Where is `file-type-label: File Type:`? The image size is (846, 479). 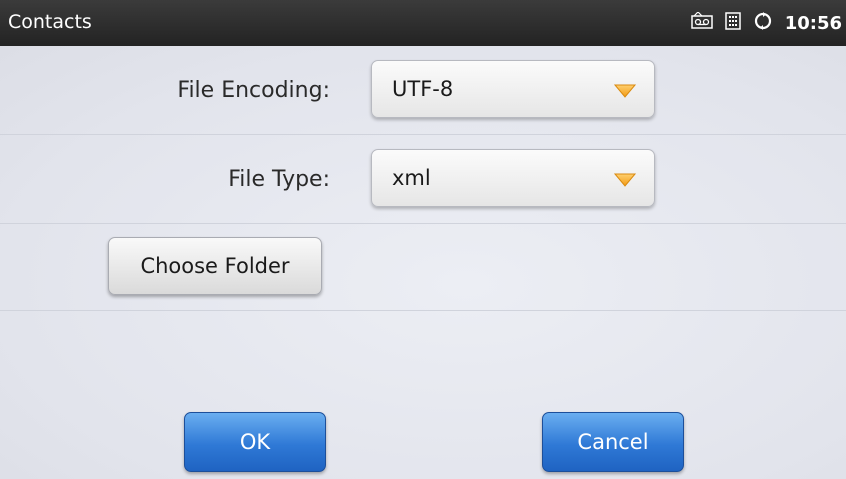
file-type-label: File Type: is located at coordinates (279, 179).